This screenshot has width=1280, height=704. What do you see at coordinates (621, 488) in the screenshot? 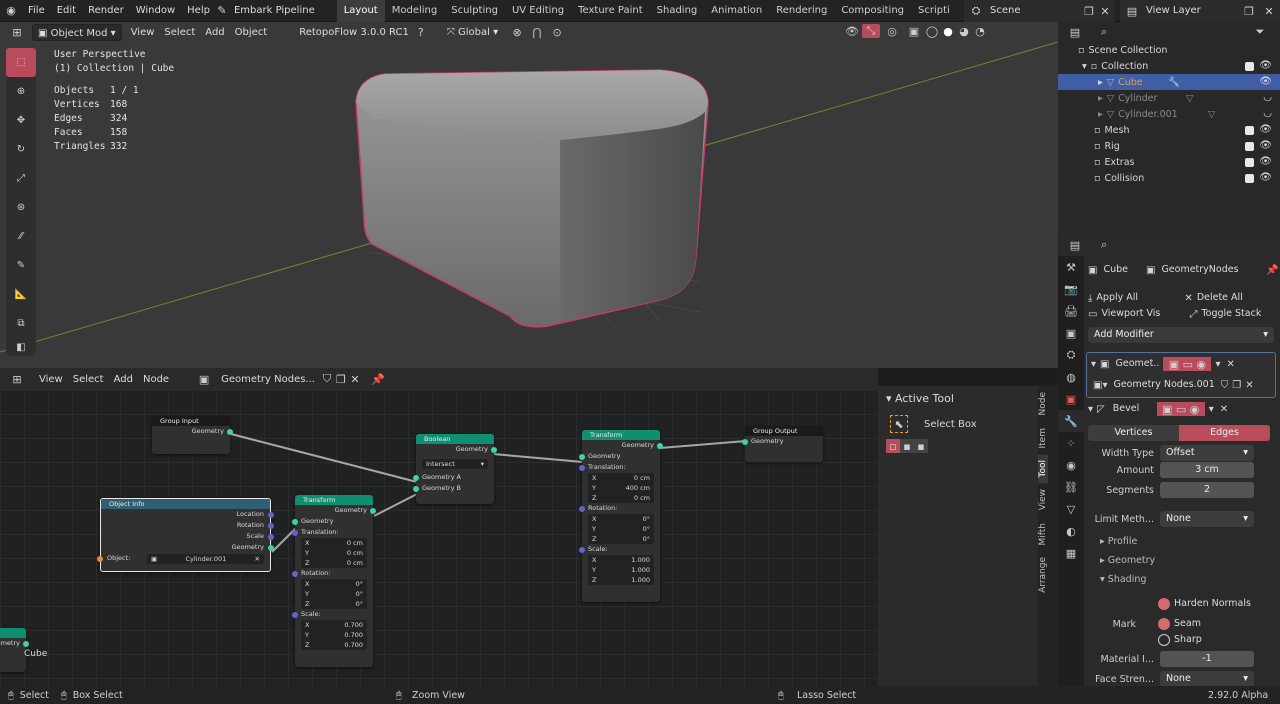
I see `translation-y: Y 400 cm` at bounding box center [621, 488].